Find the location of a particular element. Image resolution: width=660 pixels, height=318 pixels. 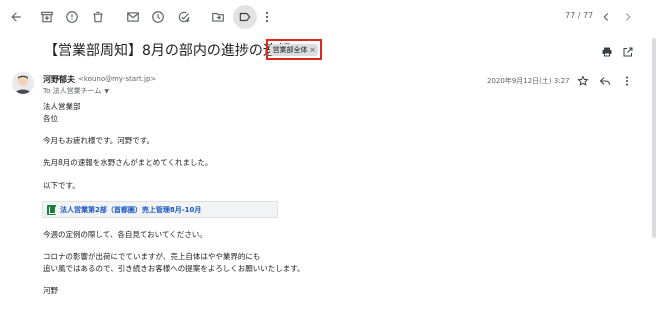

body-line: 今月もお疲れ様です。河野です。 is located at coordinates (98, 140).